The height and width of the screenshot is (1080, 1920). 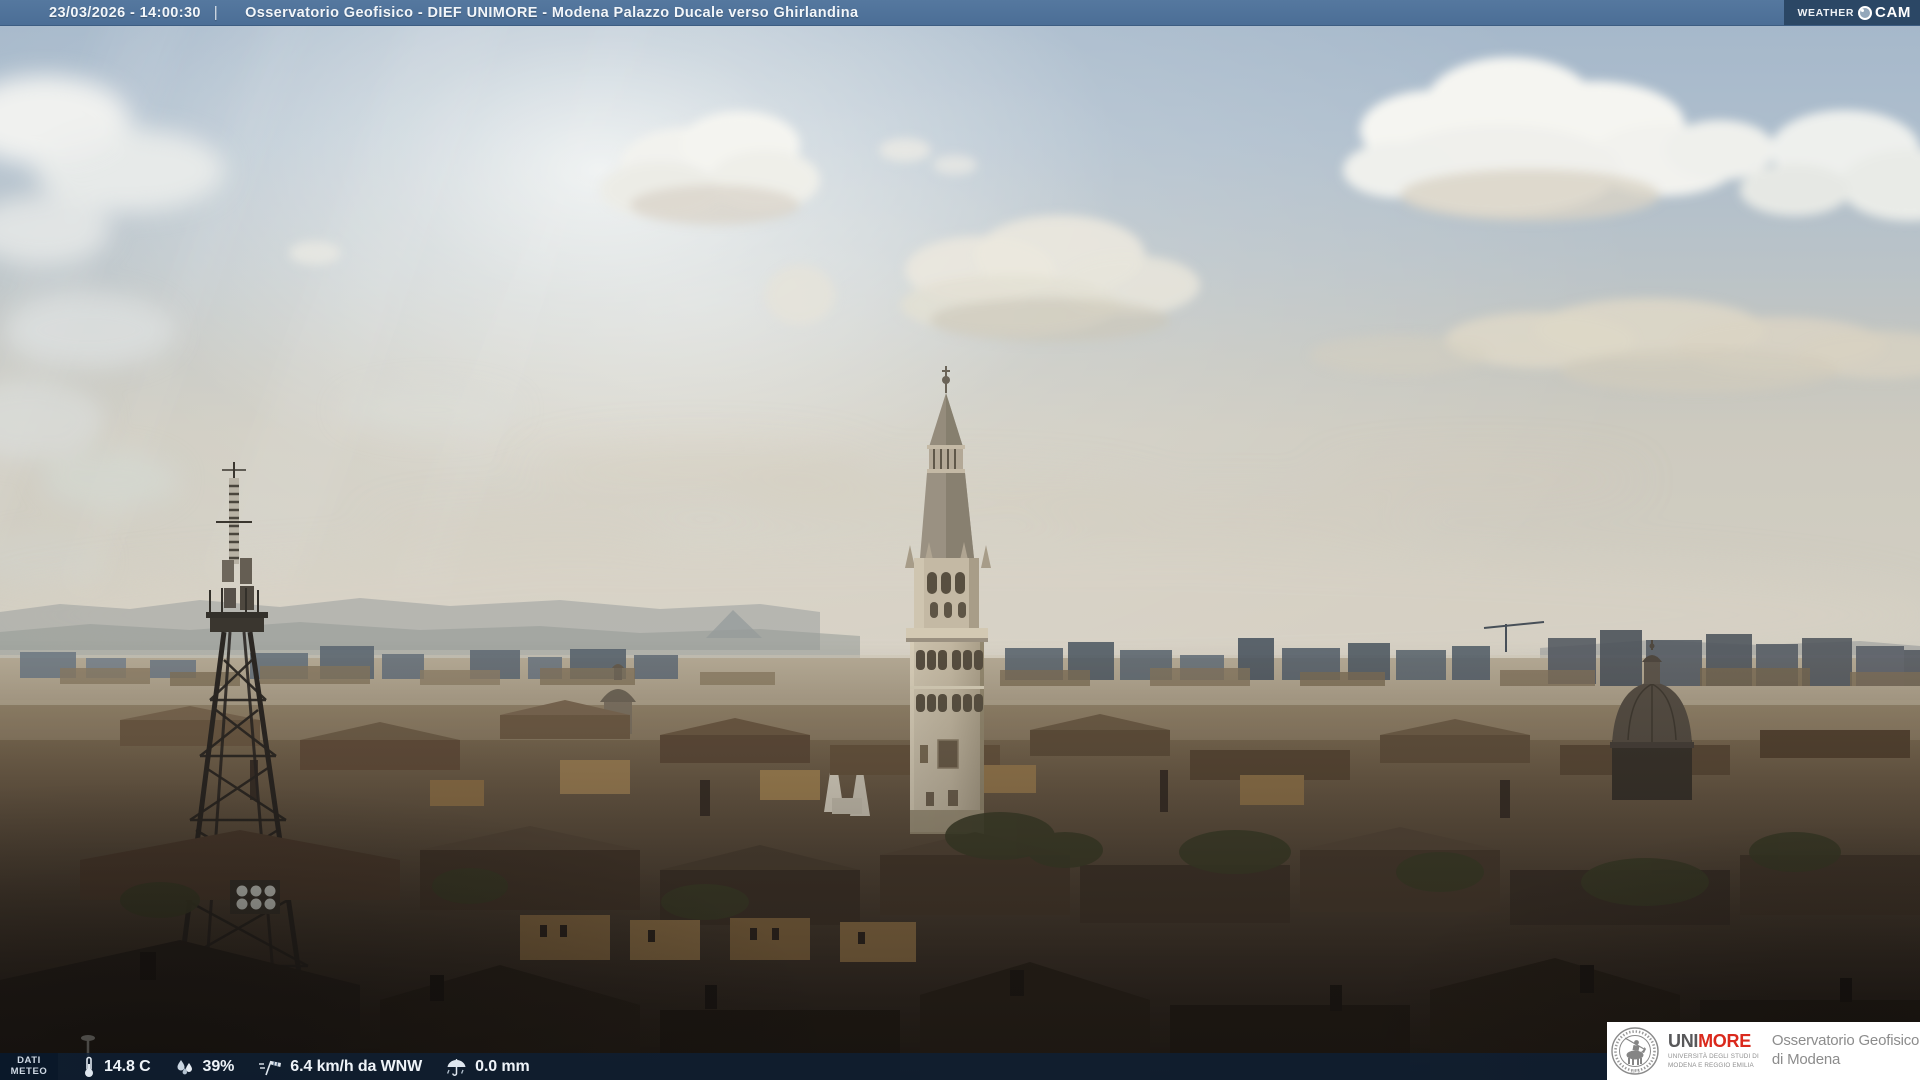 What do you see at coordinates (1845, 1050) in the screenshot?
I see `observatory-name: Osservatorio Geofisico di Modena` at bounding box center [1845, 1050].